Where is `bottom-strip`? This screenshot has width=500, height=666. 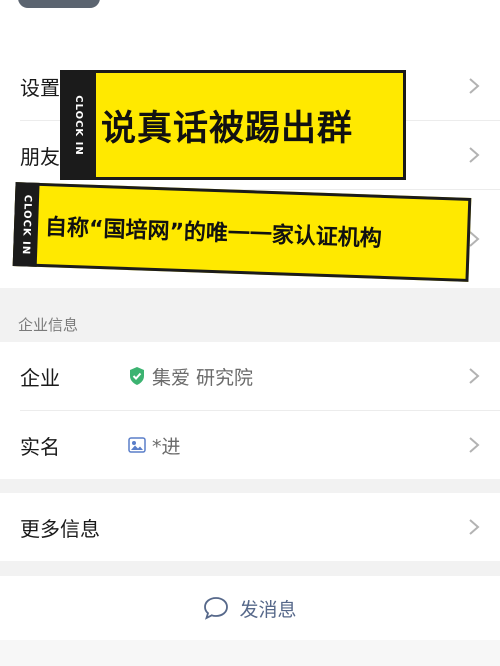
bottom-strip is located at coordinates (250, 653).